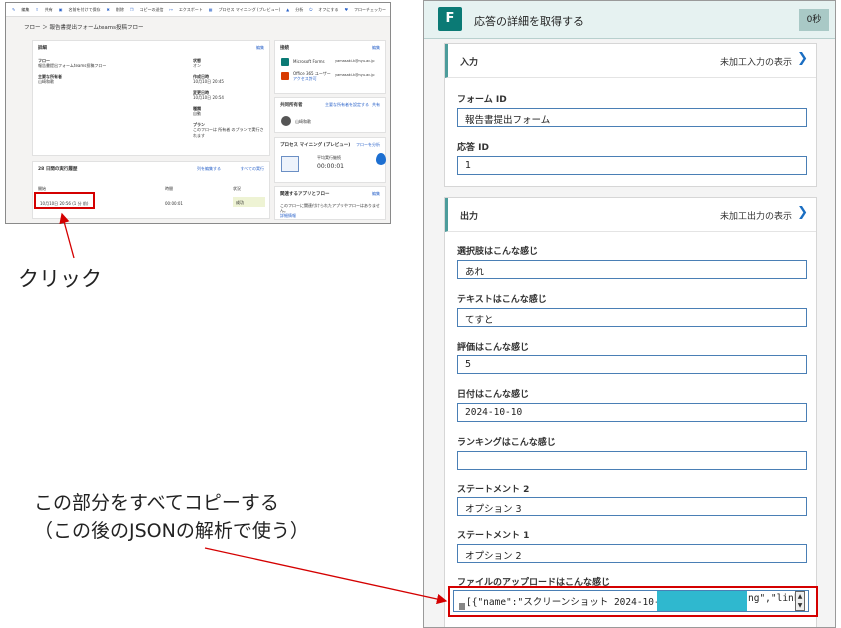 Image resolution: width=841 pixels, height=628 pixels. I want to click on rating-field: 5, so click(632, 364).